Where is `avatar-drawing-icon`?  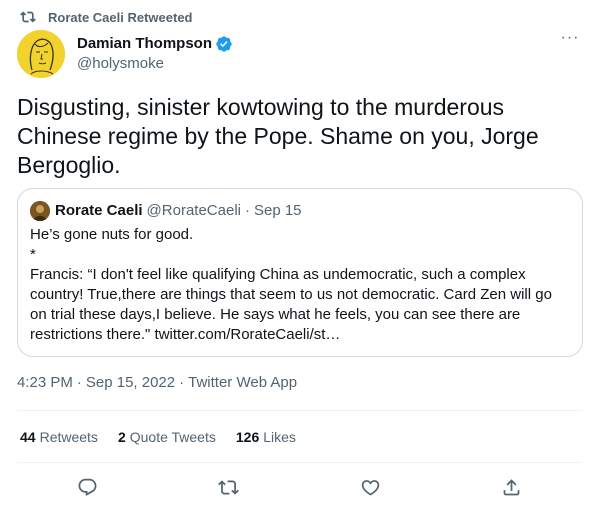
avatar-drawing-icon is located at coordinates (41, 54).